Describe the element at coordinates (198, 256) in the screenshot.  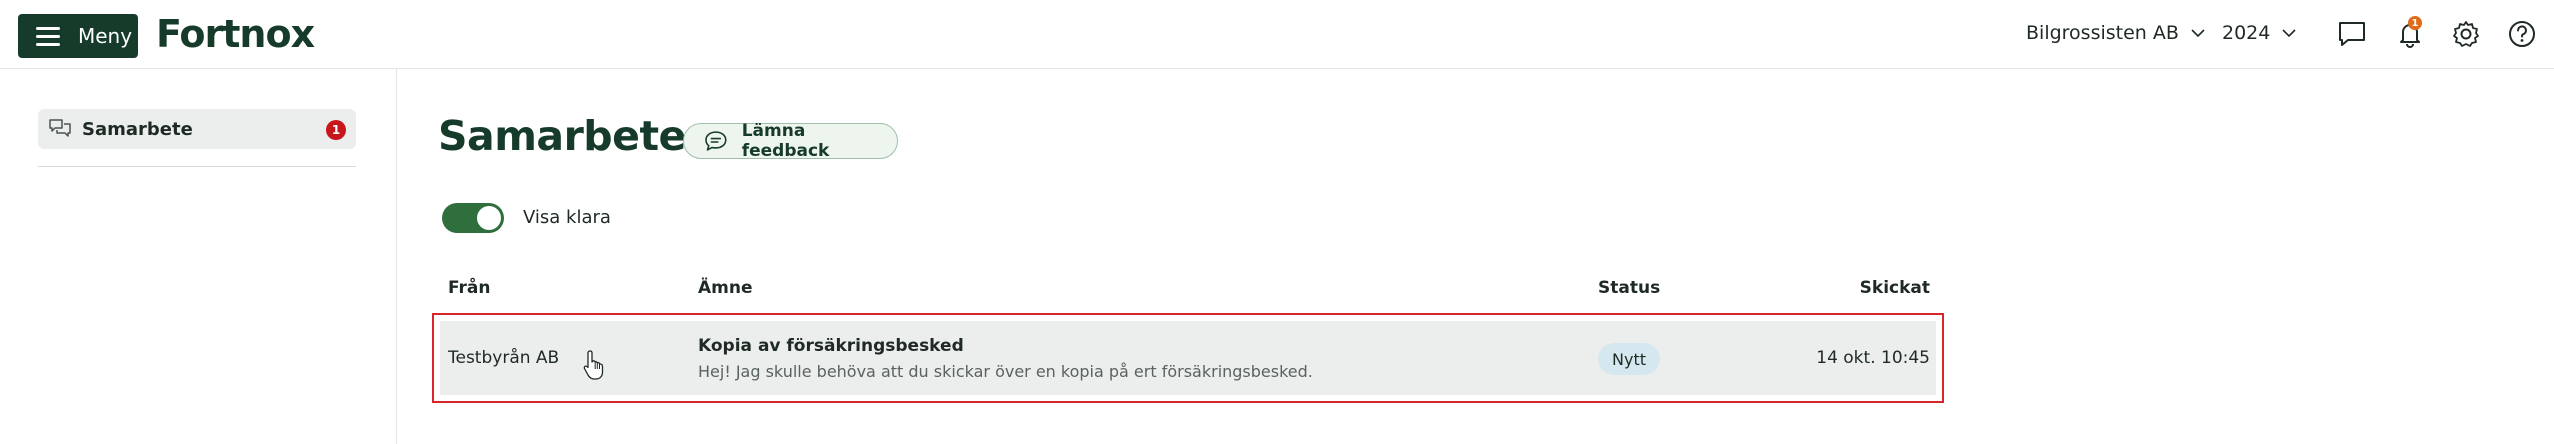
I see `sidebar: Samarbete 1` at that location.